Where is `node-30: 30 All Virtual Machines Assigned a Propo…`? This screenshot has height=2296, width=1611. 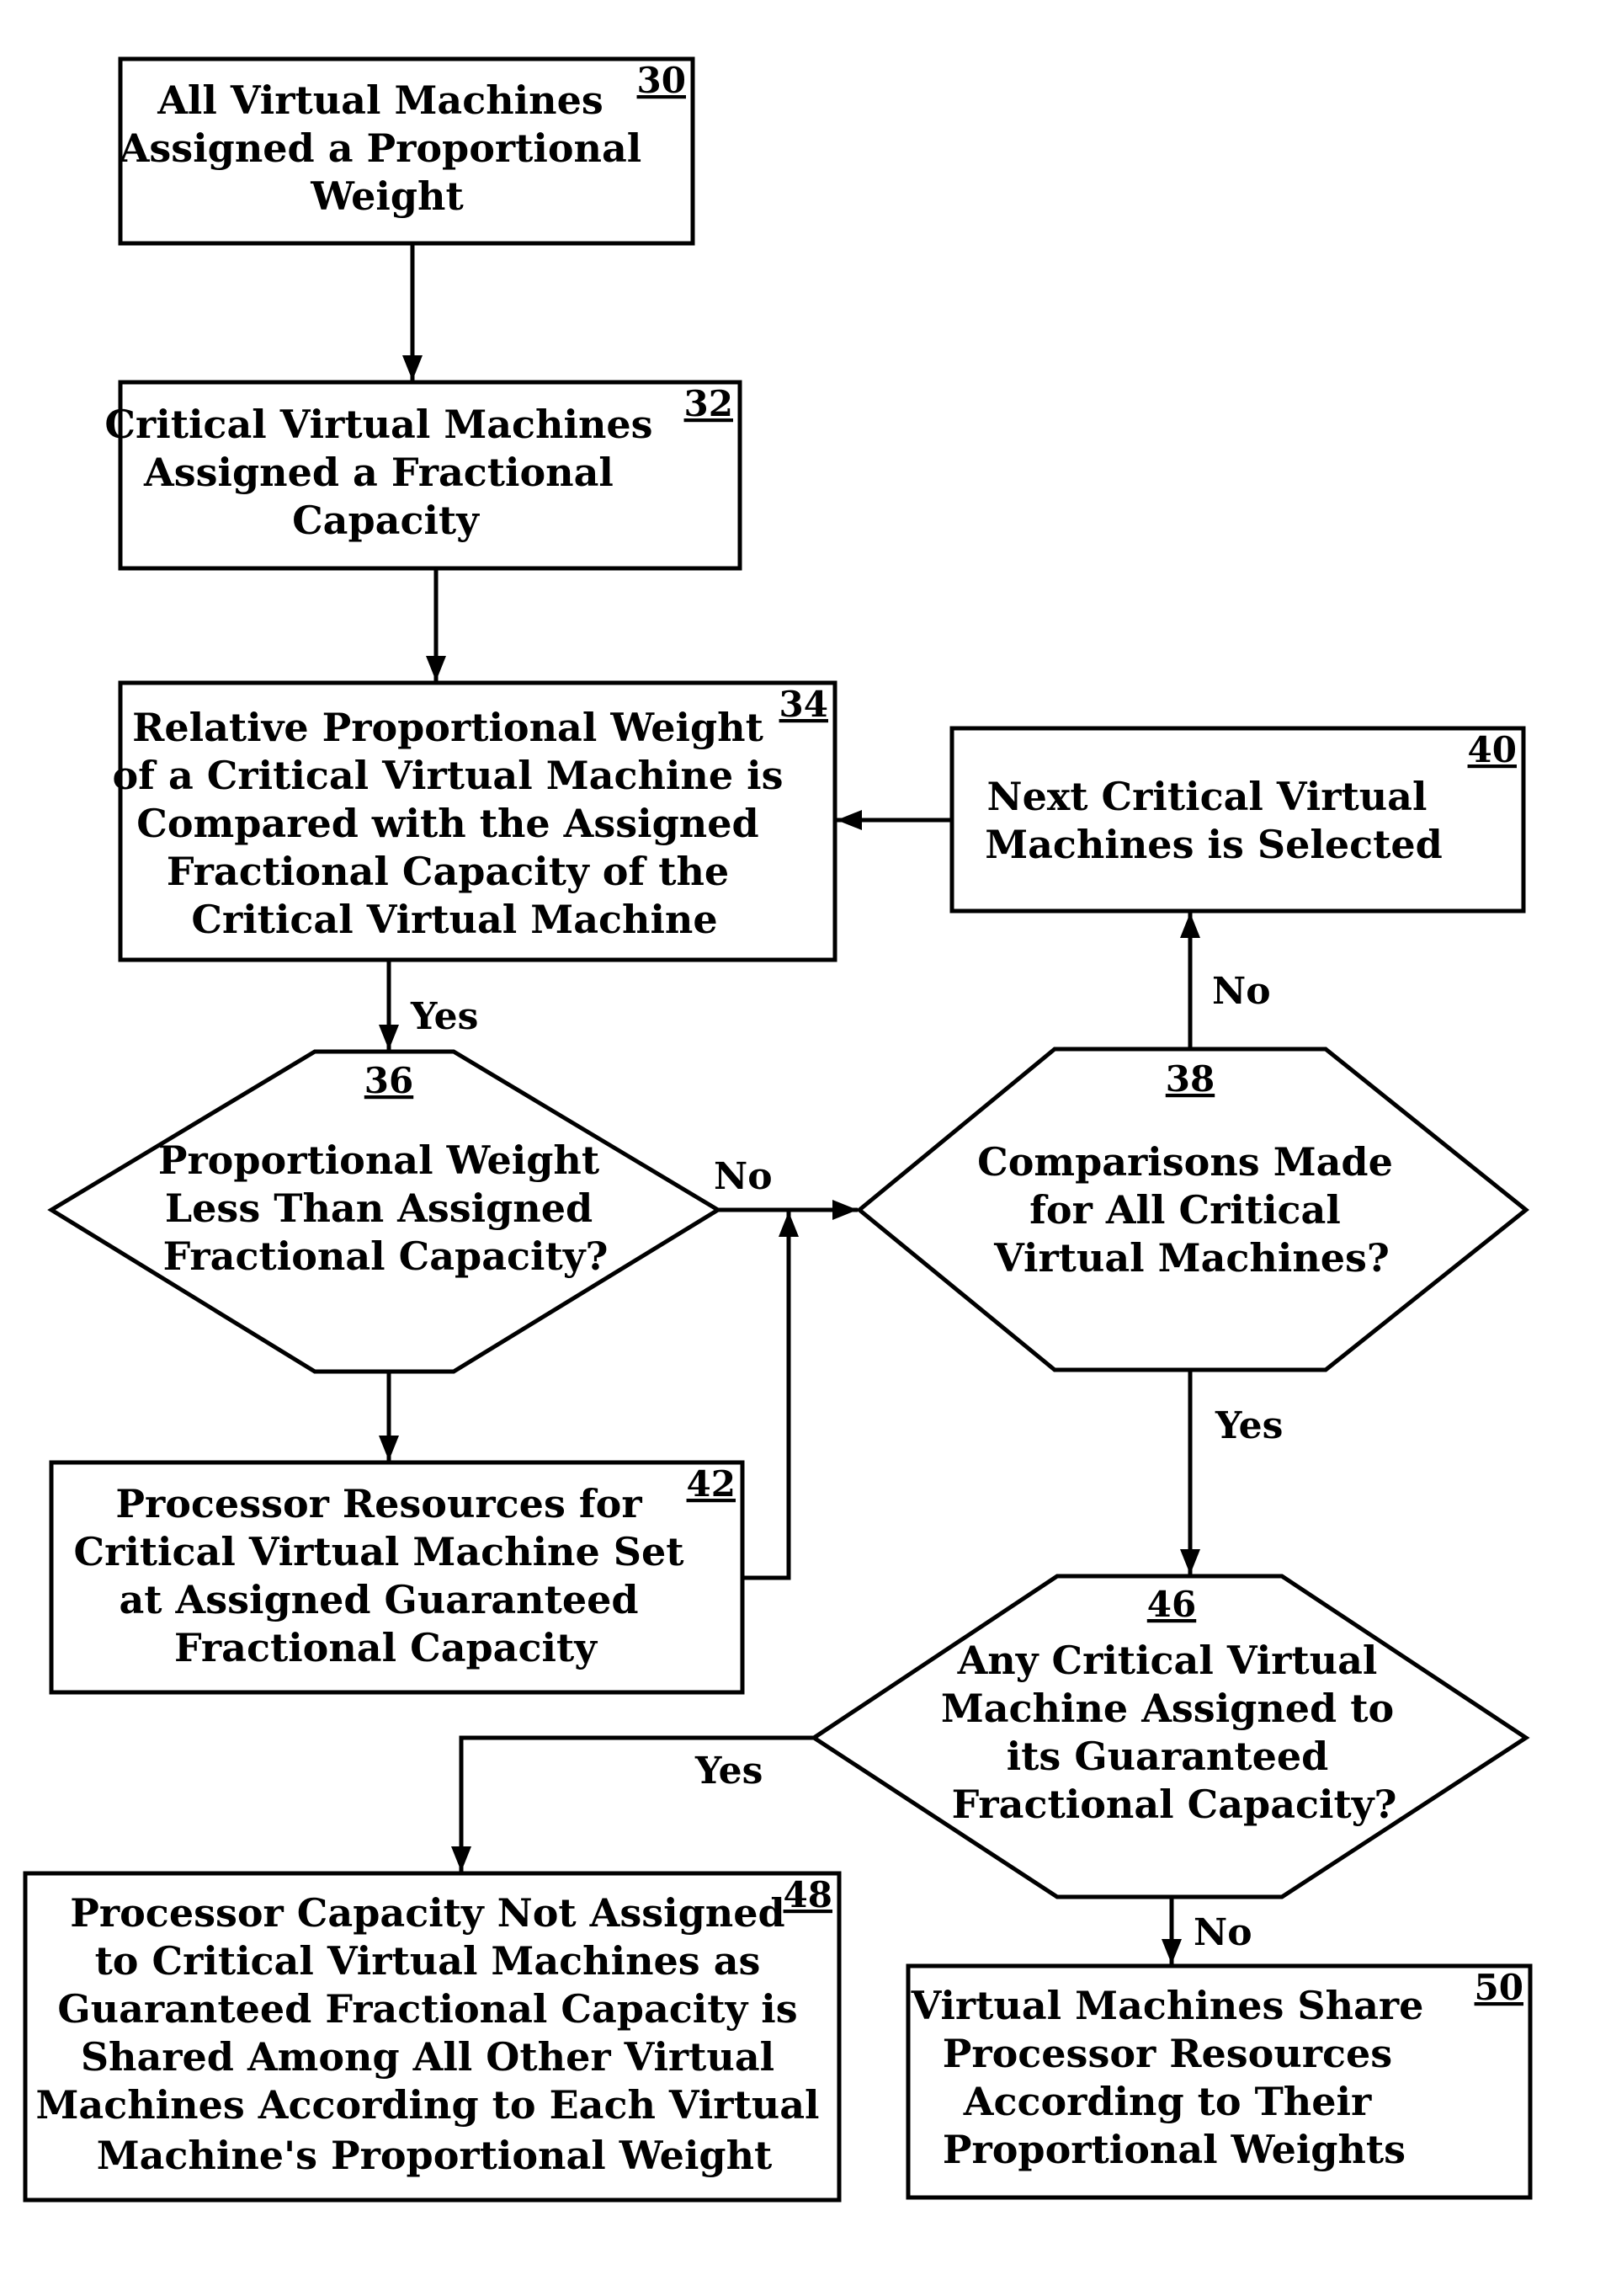
node-30: 30 All Virtual Machines Assigned a Propo… is located at coordinates (406, 151).